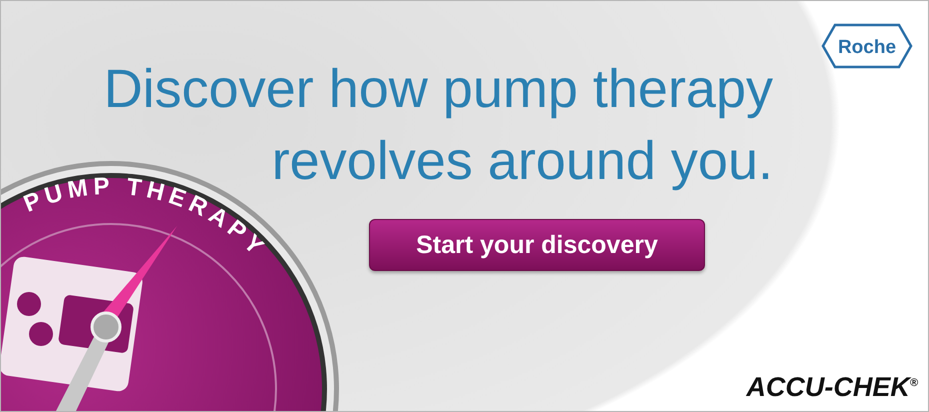 This screenshot has height=412, width=929. Describe the element at coordinates (867, 46) in the screenshot. I see `roche-logo: Roche` at that location.